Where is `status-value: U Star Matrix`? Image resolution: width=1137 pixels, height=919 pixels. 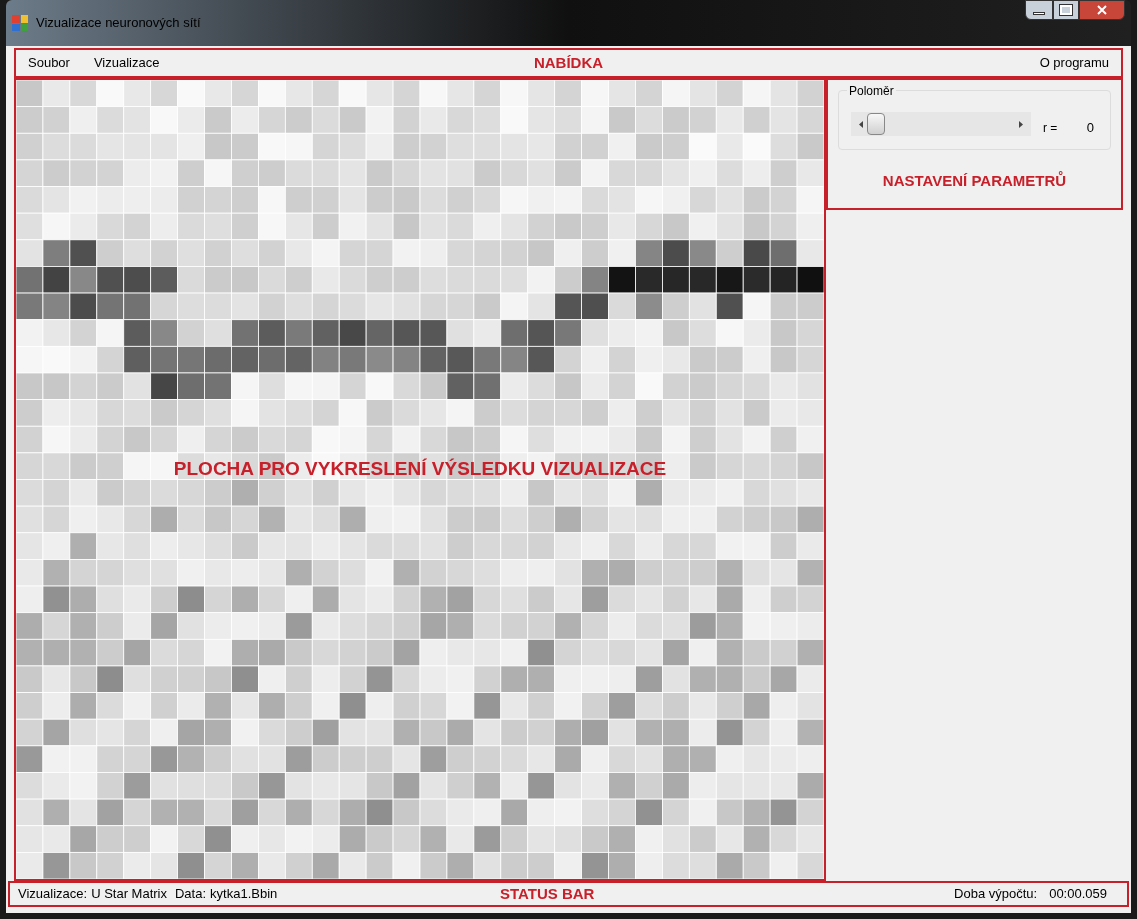
status-value: U Star Matrix is located at coordinates (129, 894).